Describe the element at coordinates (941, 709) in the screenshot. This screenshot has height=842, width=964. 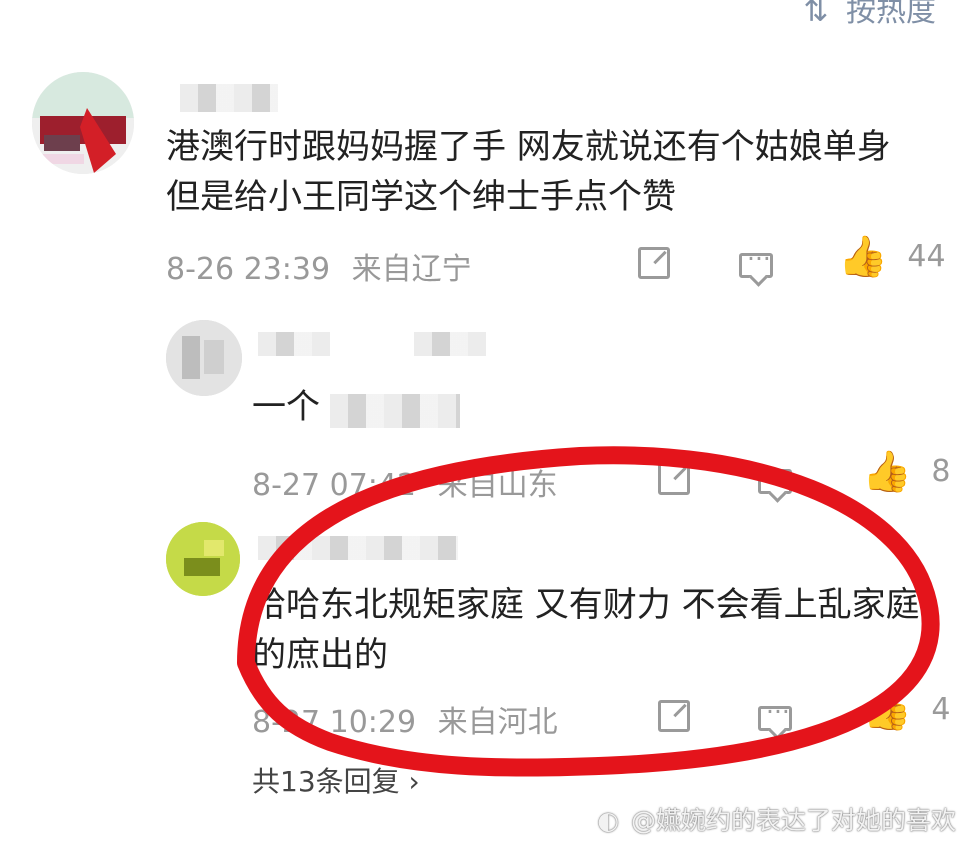
I see `like-count: 4` at that location.